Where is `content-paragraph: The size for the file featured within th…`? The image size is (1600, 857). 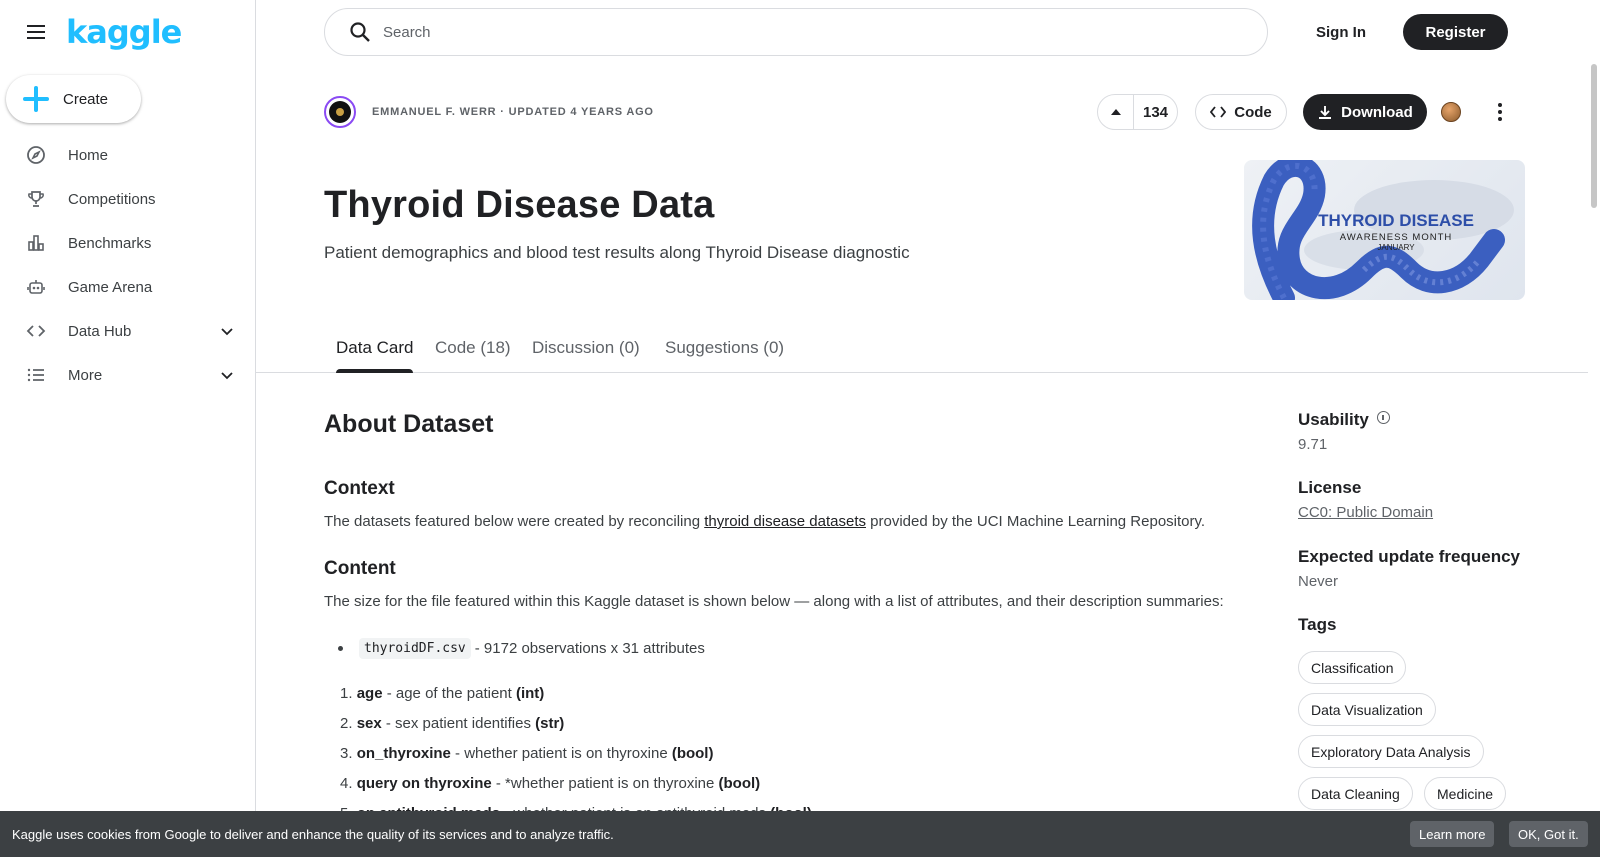
content-paragraph: The size for the file featured within th… is located at coordinates (774, 601).